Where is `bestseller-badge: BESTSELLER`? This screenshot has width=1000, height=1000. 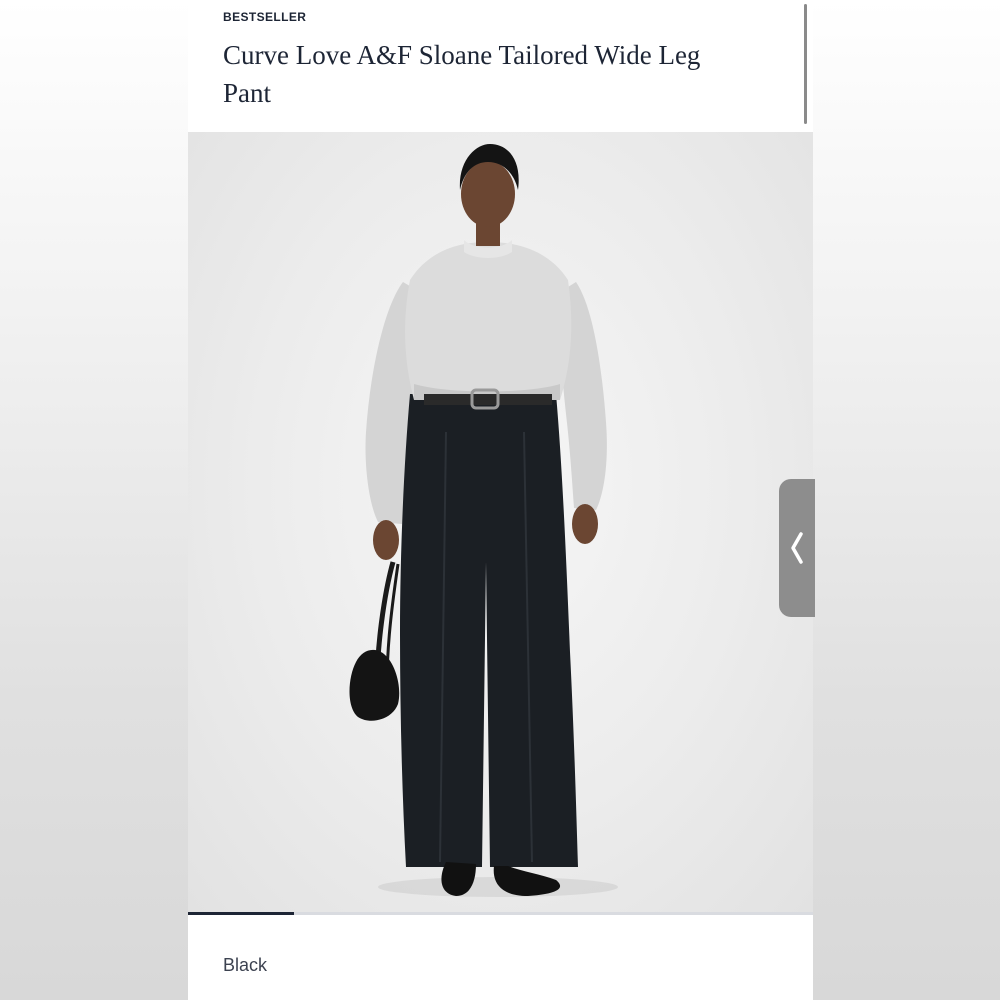 bestseller-badge: BESTSELLER is located at coordinates (265, 17).